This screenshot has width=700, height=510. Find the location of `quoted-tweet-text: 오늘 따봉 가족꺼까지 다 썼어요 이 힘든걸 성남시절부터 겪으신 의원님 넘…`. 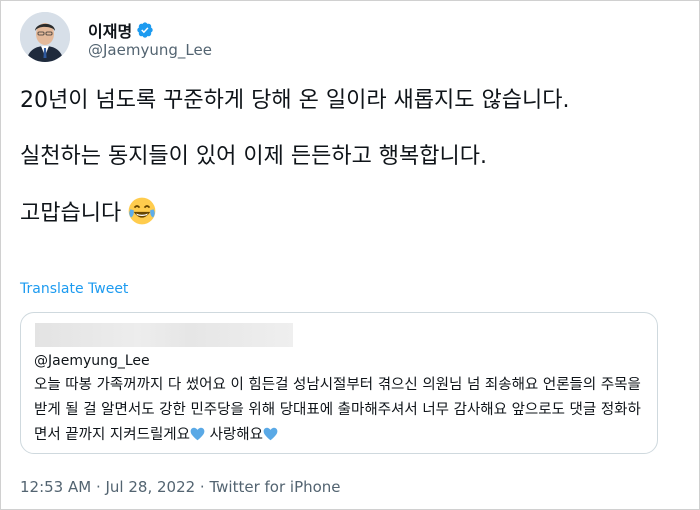

quoted-tweet-text: 오늘 따봉 가족꺼까지 다 썼어요 이 힘든걸 성남시절부터 겪으신 의원님 넘… is located at coordinates (339, 410).